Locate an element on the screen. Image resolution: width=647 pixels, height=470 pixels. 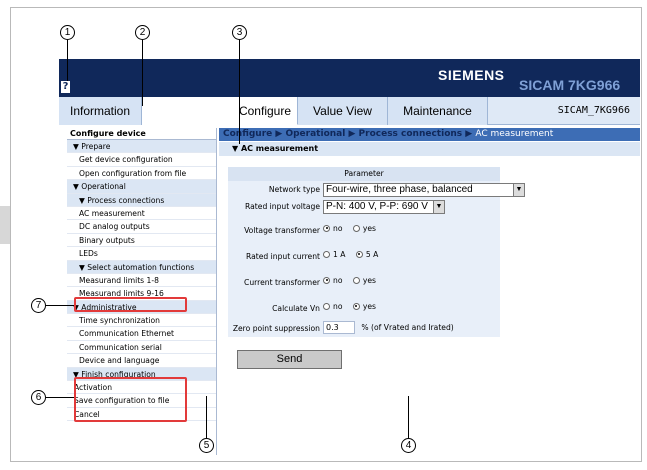
rated-input-current-1a-radio is located at coordinates (326, 254).